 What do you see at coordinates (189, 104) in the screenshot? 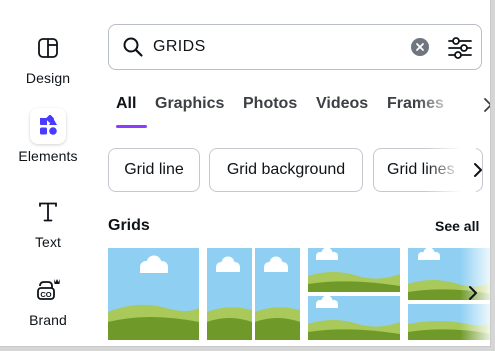
I see `tab-graphics: Graphics` at bounding box center [189, 104].